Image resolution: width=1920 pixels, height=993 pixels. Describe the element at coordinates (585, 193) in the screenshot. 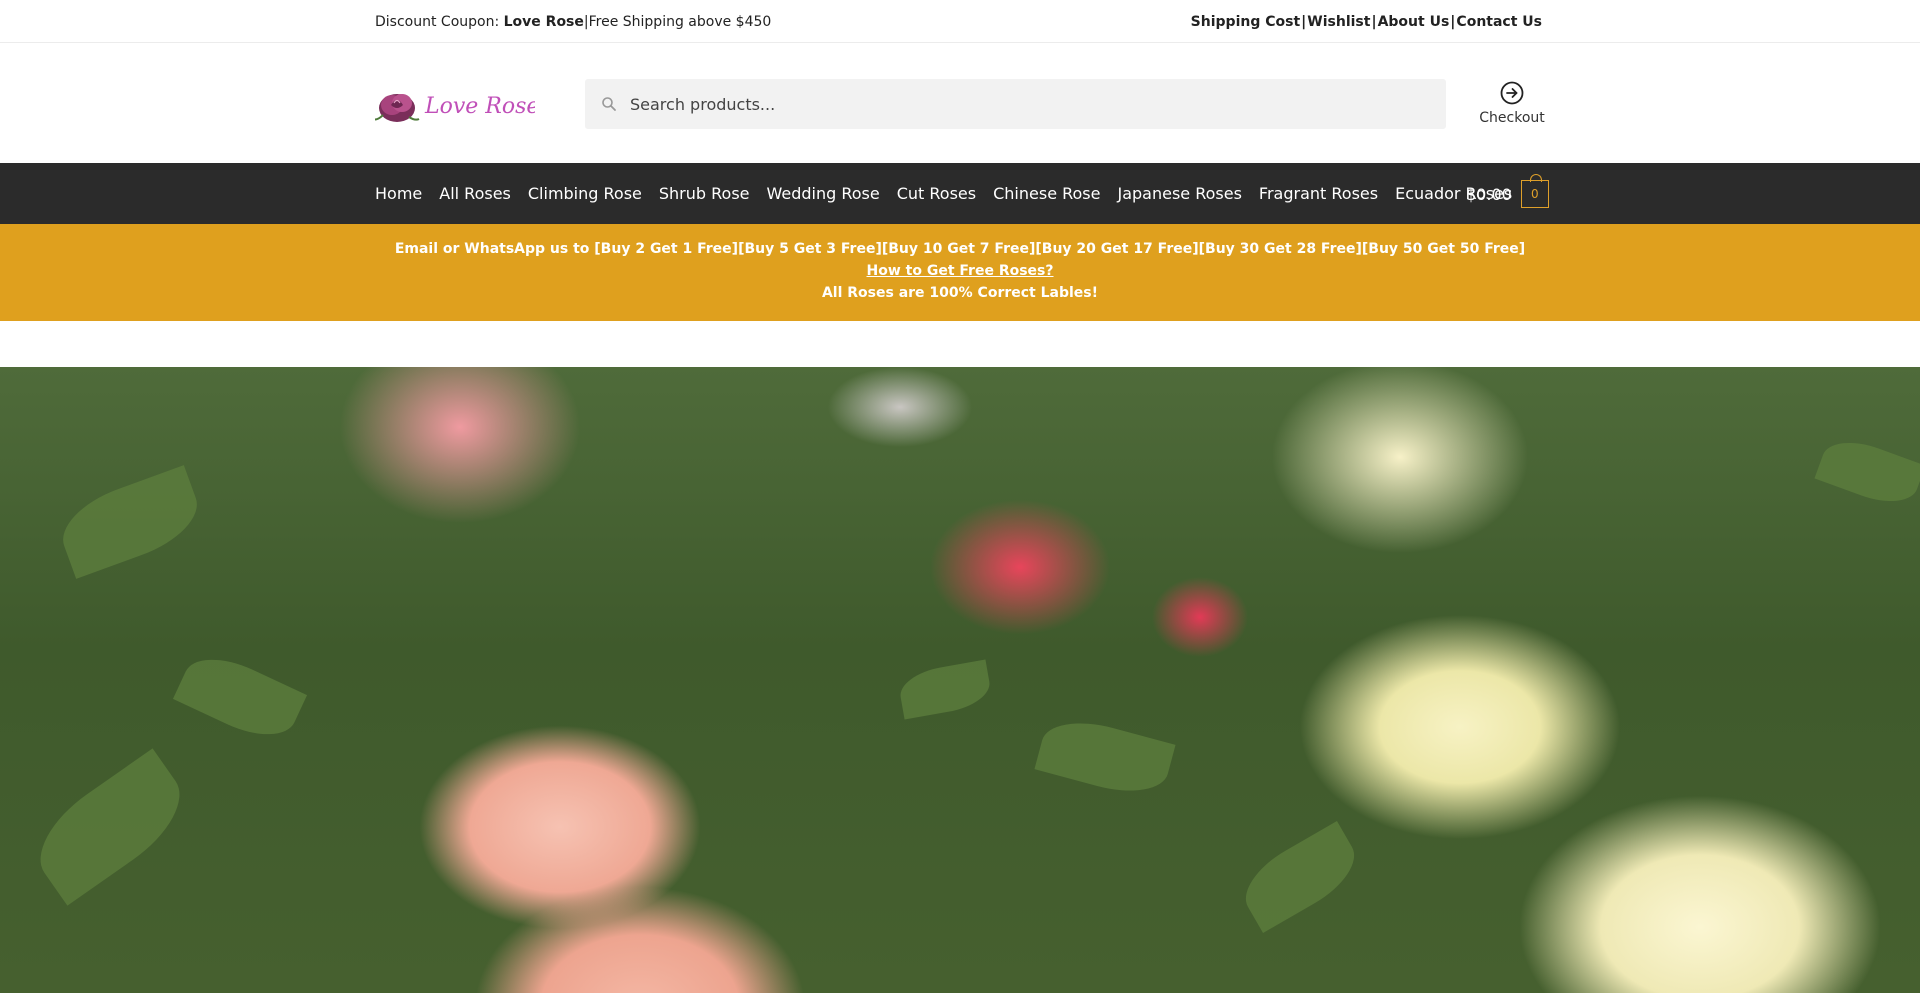

I see `nav-item-climbing-rose: Climbing Rose` at that location.